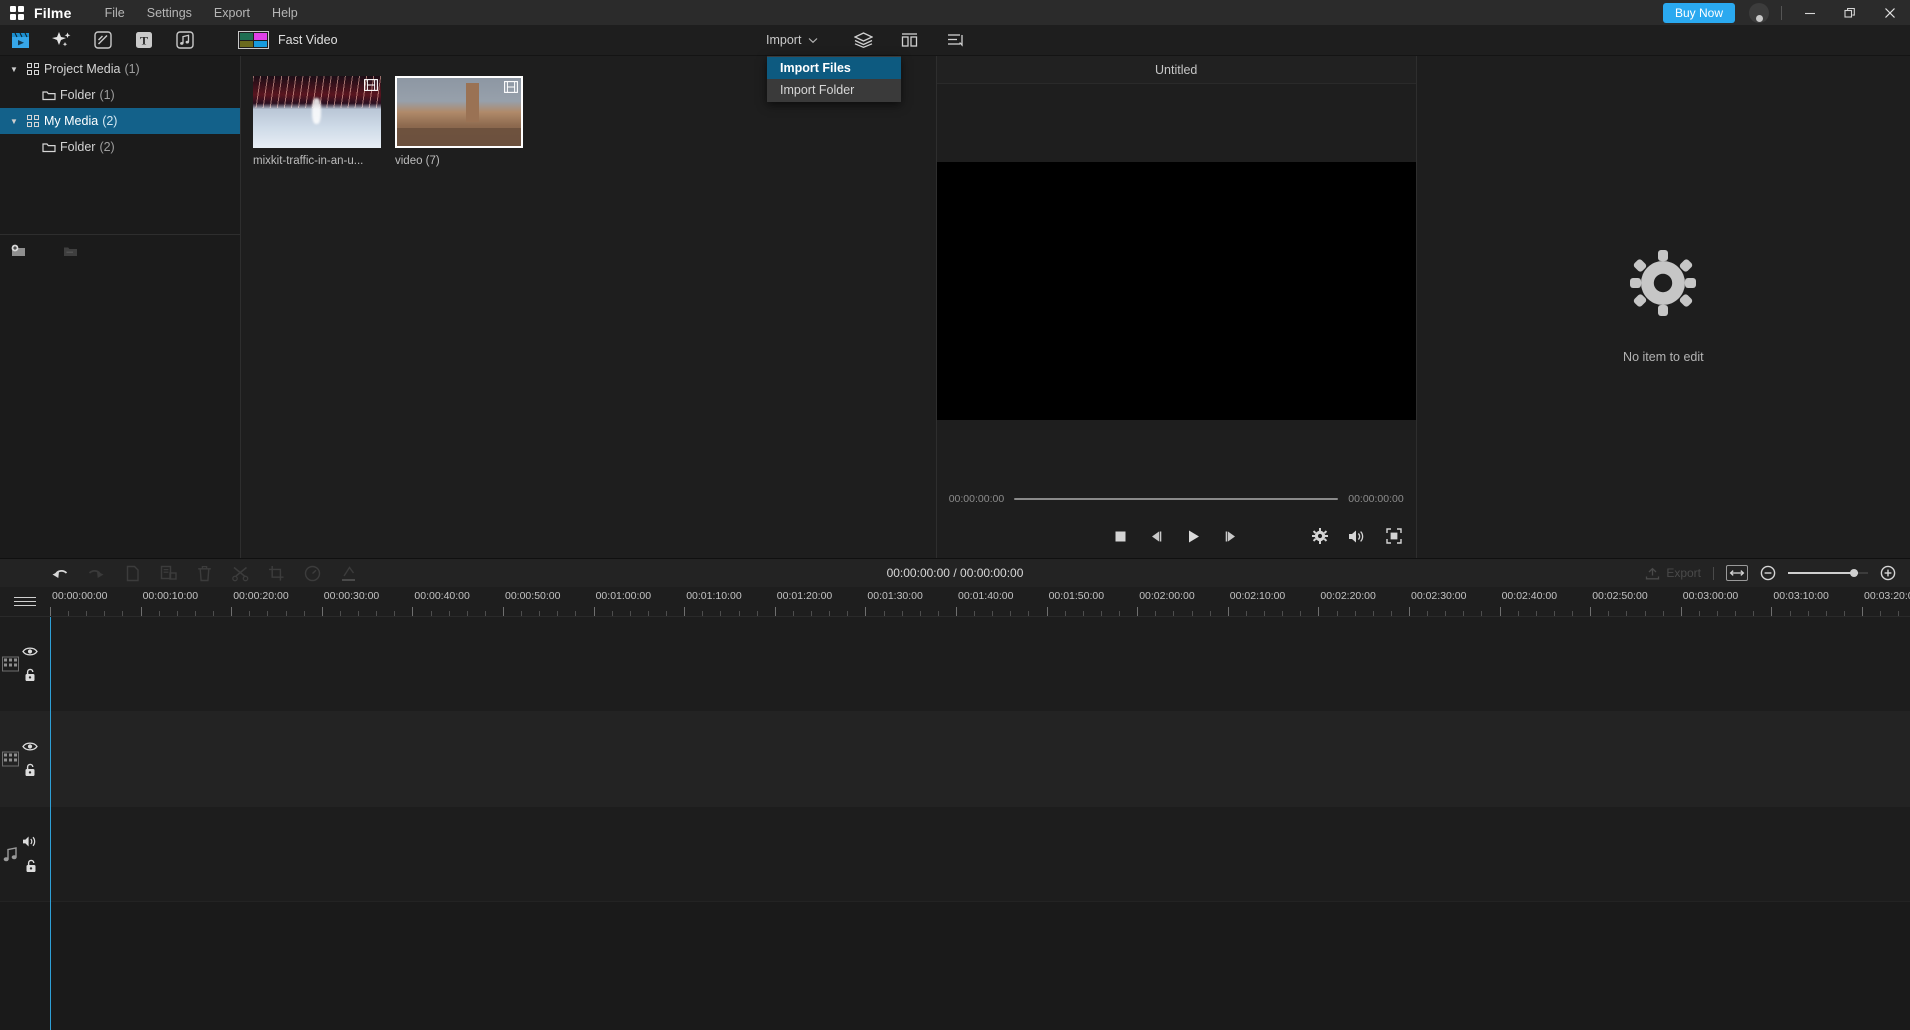 The height and width of the screenshot is (1030, 1910). I want to click on zoom-out-icon, so click(1768, 573).